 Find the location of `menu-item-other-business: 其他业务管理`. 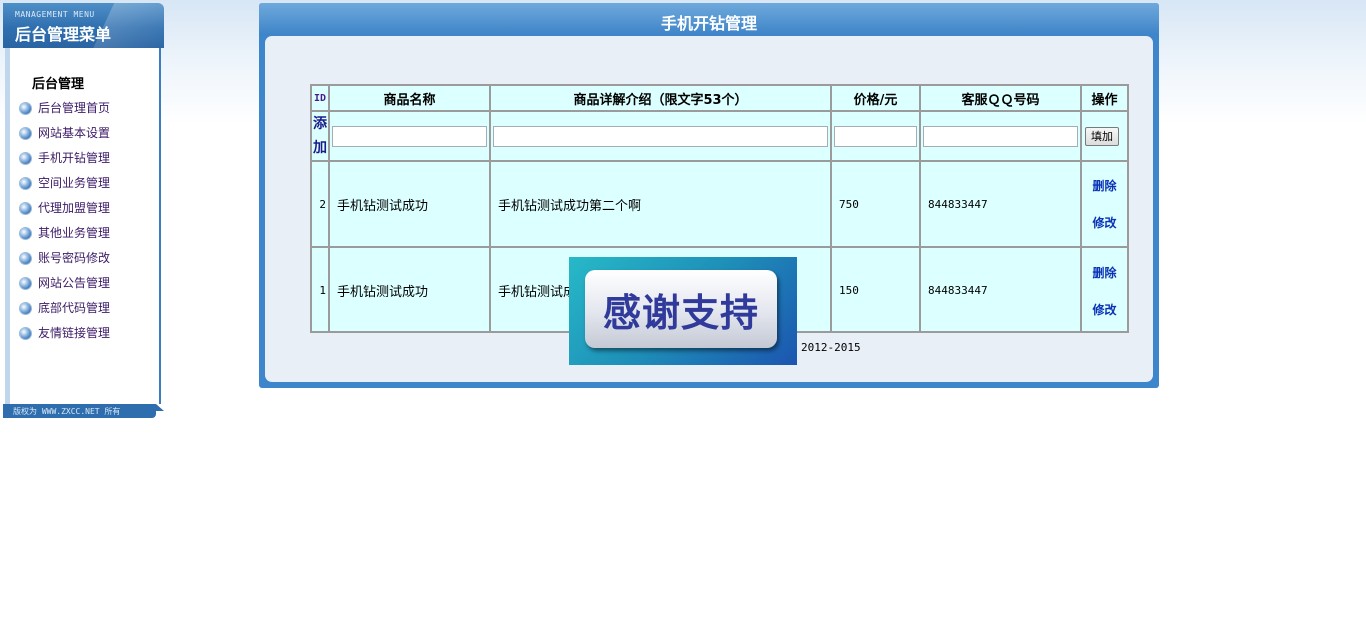

menu-item-other-business: 其他业务管理 is located at coordinates (65, 233).